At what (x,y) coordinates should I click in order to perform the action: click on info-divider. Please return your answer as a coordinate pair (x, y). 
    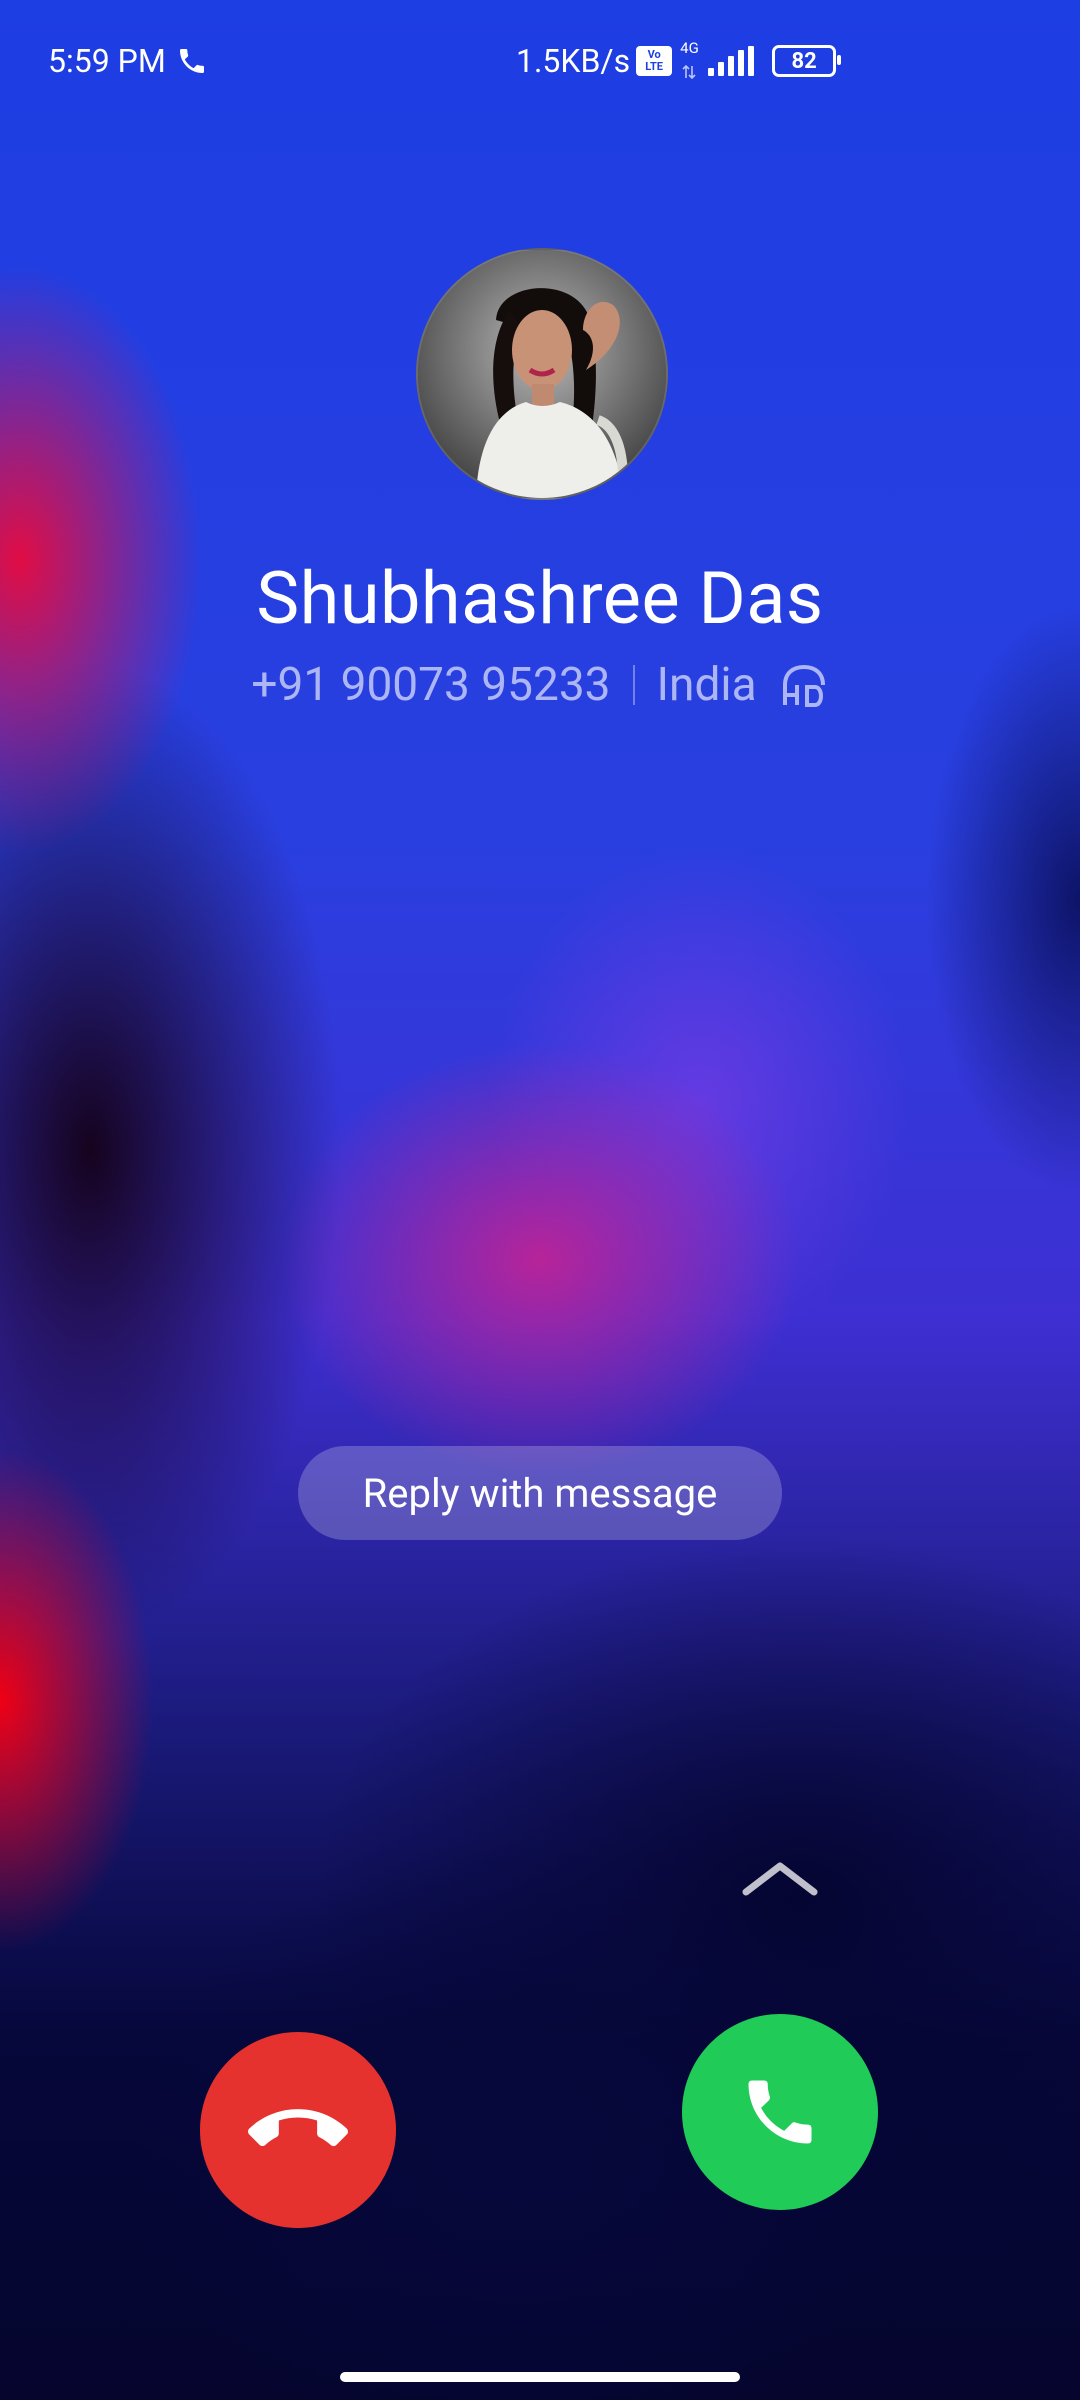
    Looking at the image, I should click on (633, 685).